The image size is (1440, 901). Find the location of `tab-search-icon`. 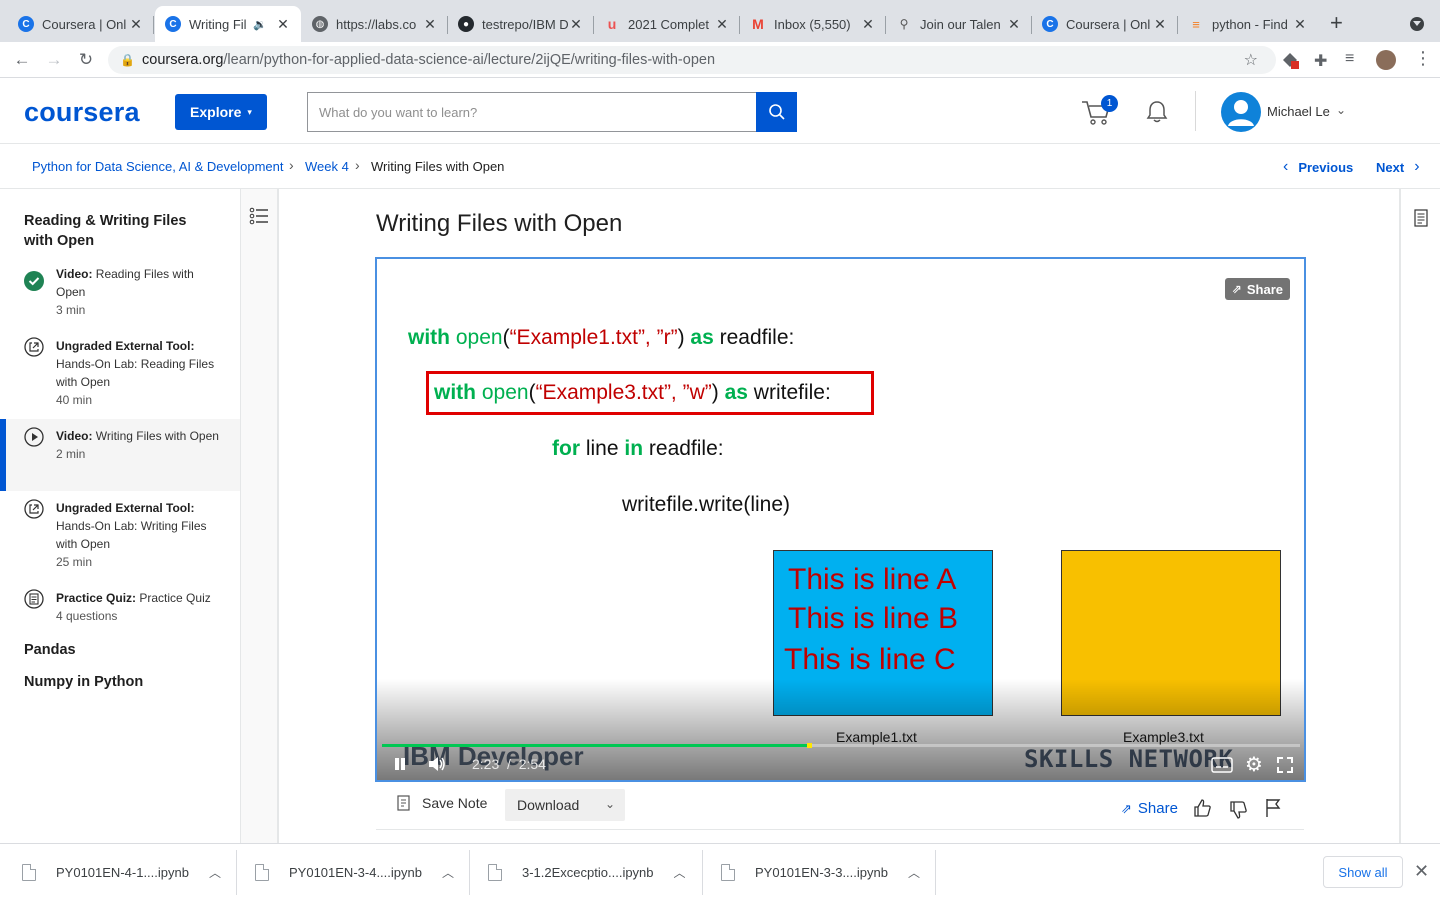

tab-search-icon is located at coordinates (1417, 24).